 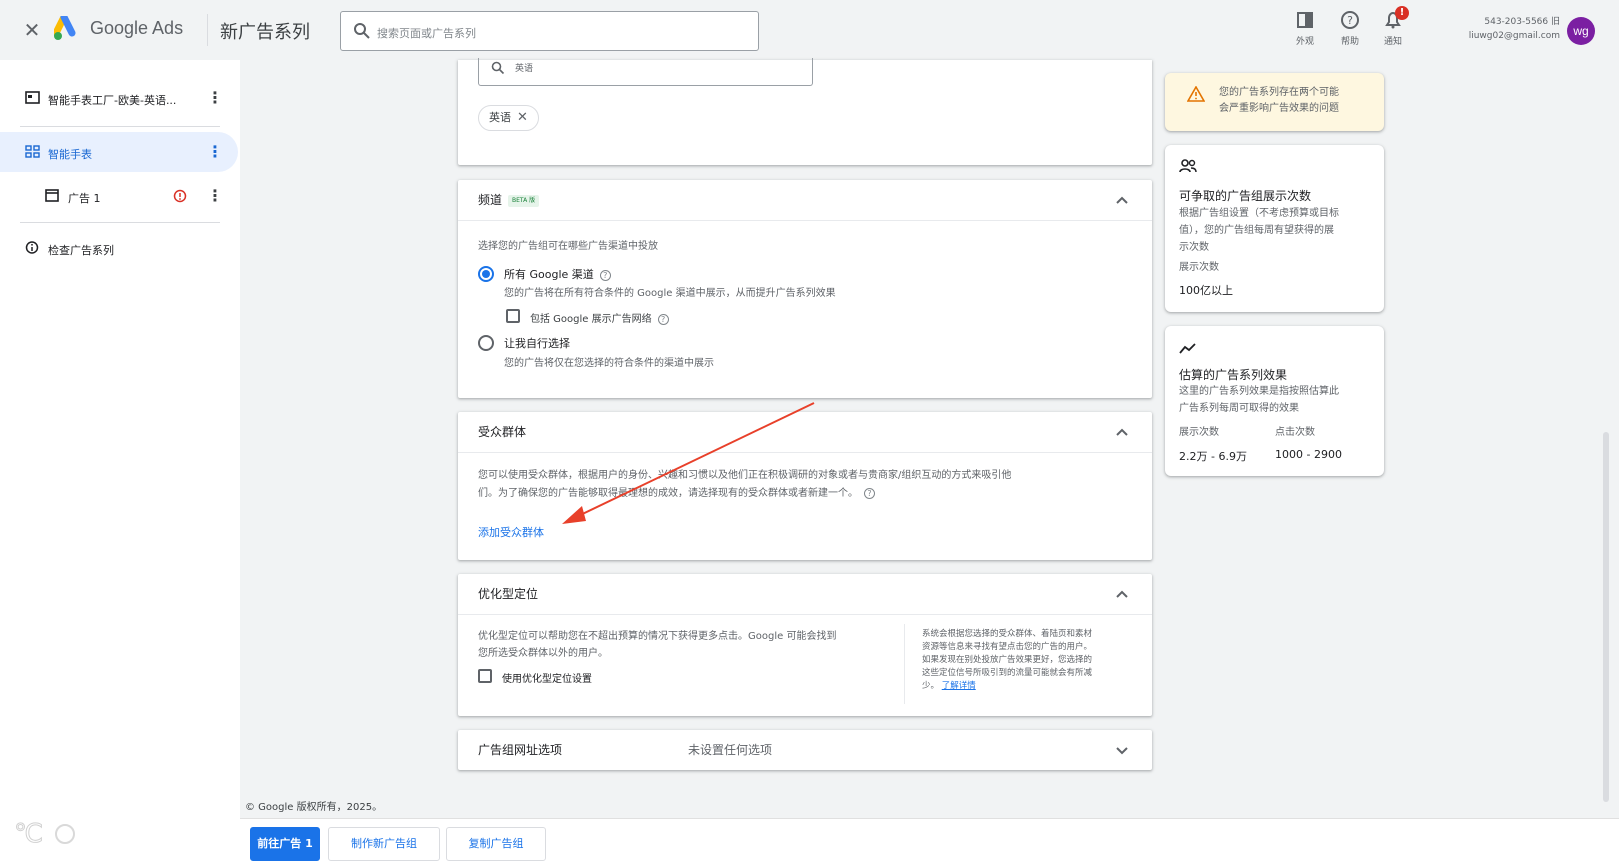 What do you see at coordinates (1522, 22) in the screenshot?
I see `account-id: 543-203-5566 旧` at bounding box center [1522, 22].